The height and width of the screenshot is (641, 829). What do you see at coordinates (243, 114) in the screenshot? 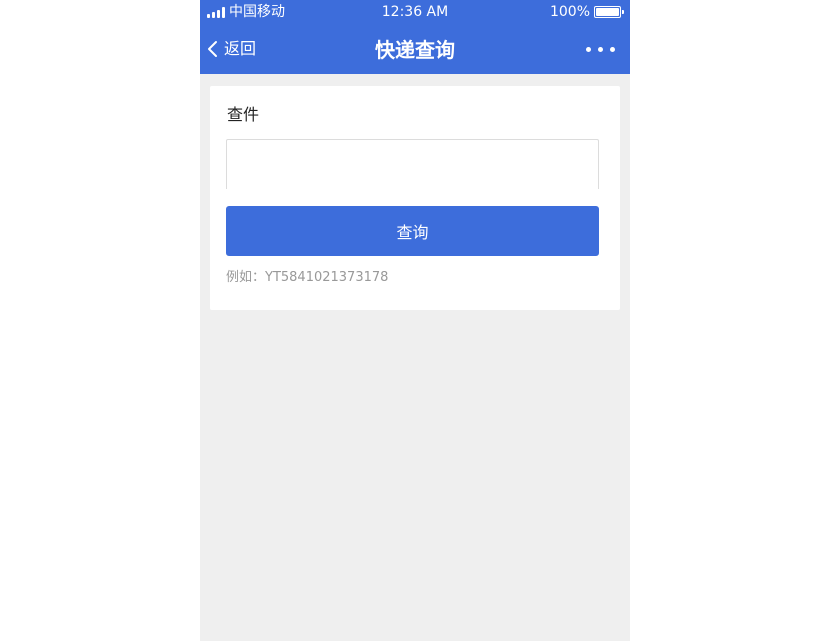
I see `tracking-label: 查件` at bounding box center [243, 114].